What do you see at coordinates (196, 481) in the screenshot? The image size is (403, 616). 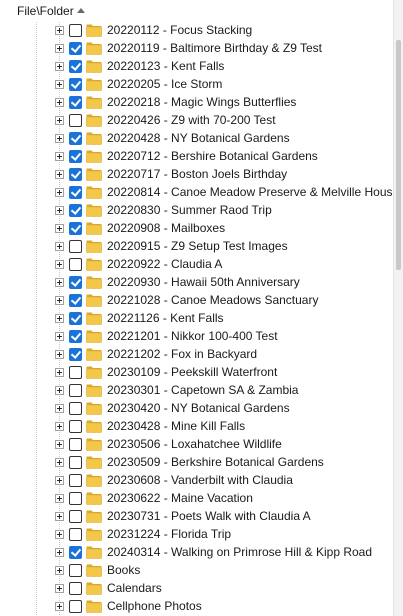 I see `folder-row: 20230608 - Vanderbilt with Claudia` at bounding box center [196, 481].